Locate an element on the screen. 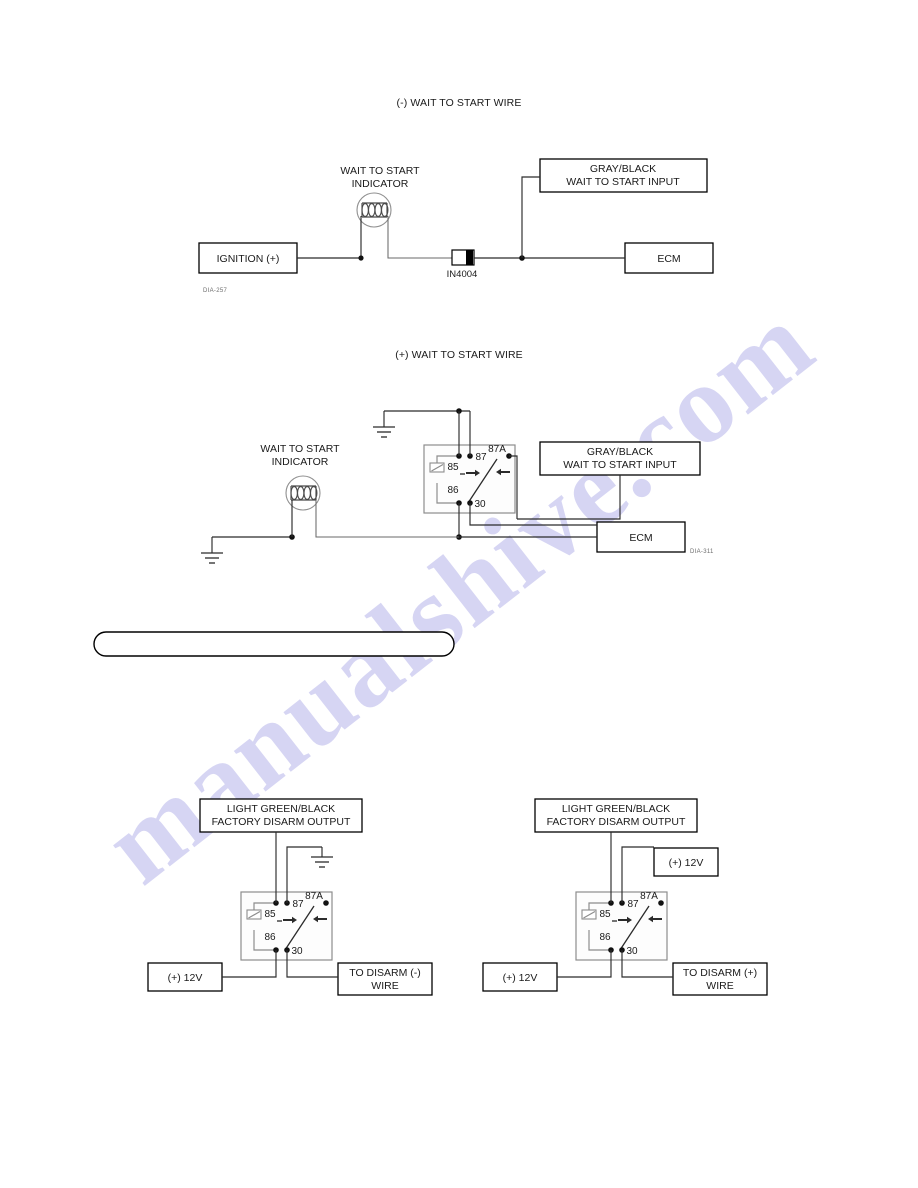 The image size is (918, 1188). relay-4-label-87: 87 is located at coordinates (633, 904).